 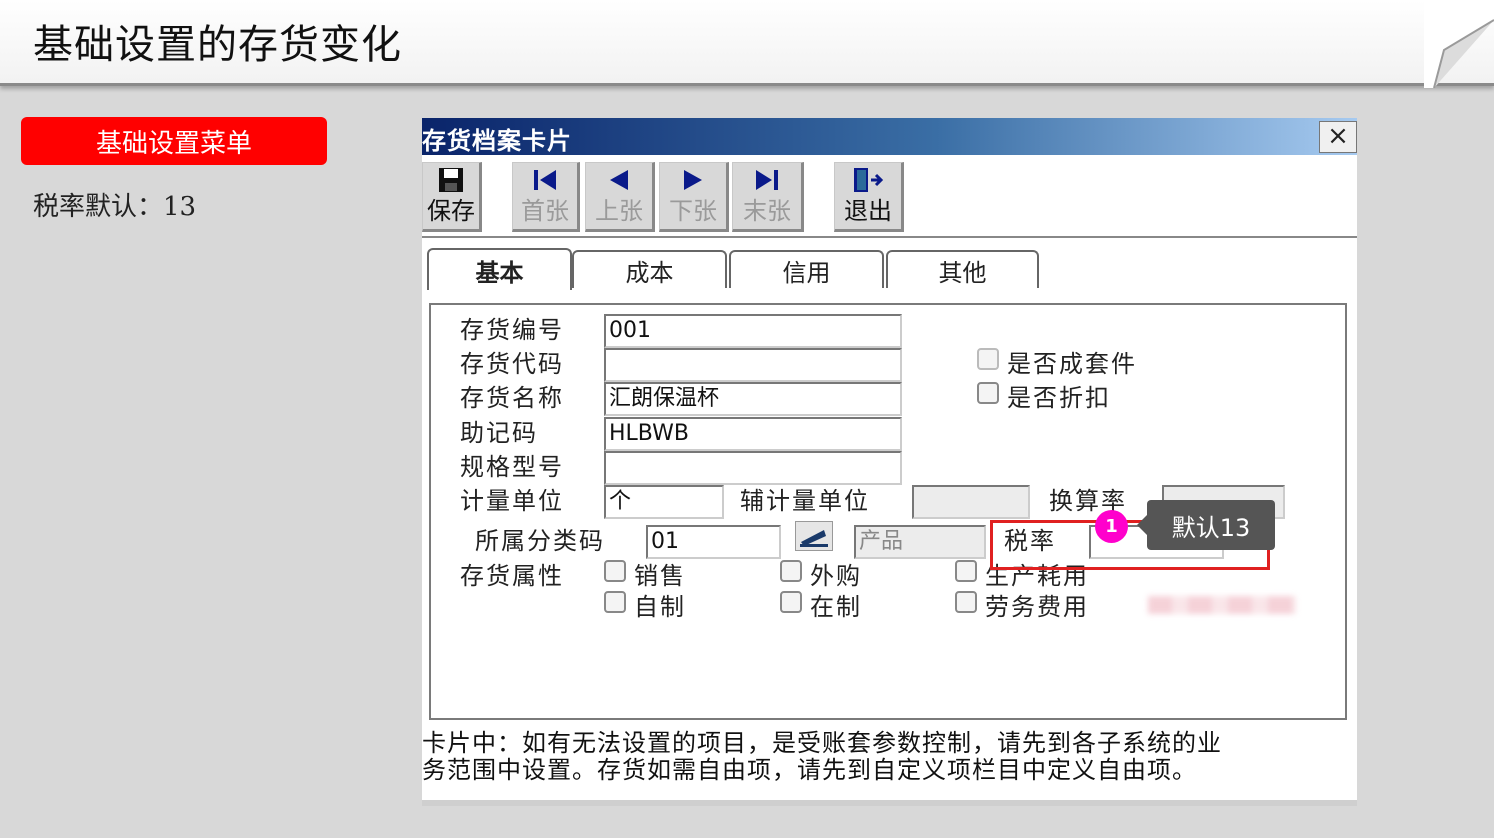 What do you see at coordinates (767, 211) in the screenshot?
I see `last-record-label: 末张` at bounding box center [767, 211].